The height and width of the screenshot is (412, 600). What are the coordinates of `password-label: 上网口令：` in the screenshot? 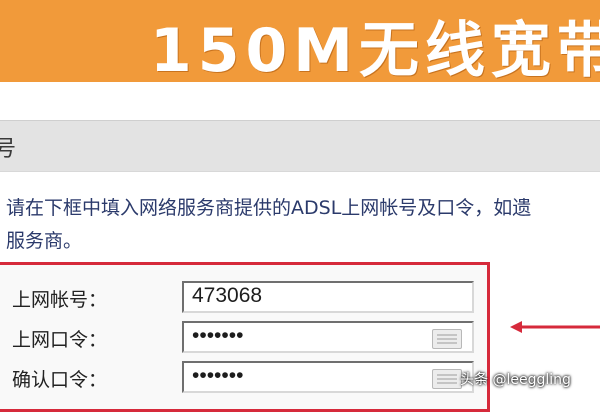 It's located at (60, 340).